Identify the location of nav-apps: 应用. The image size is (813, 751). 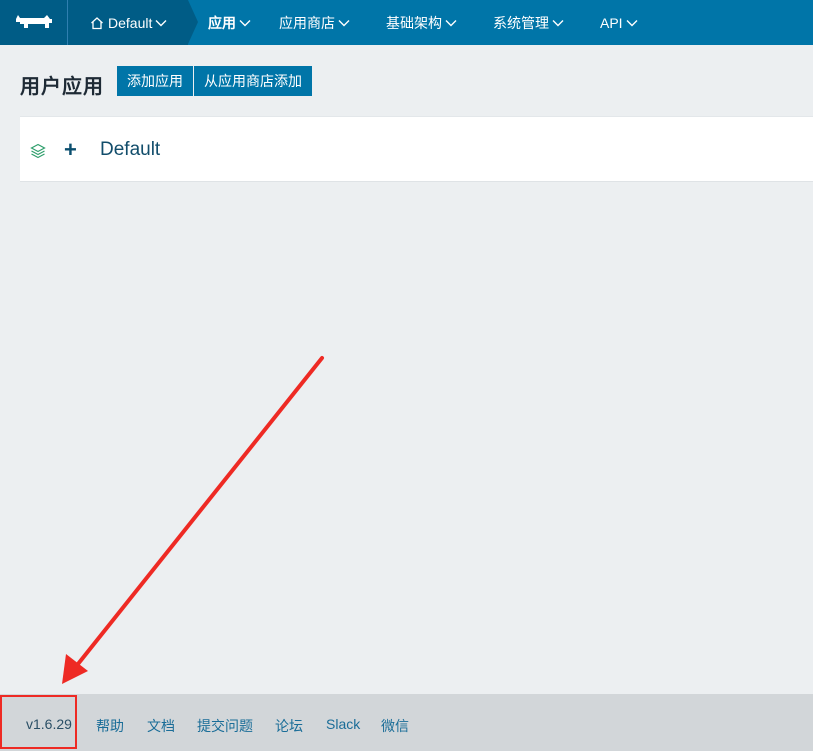
(229, 22).